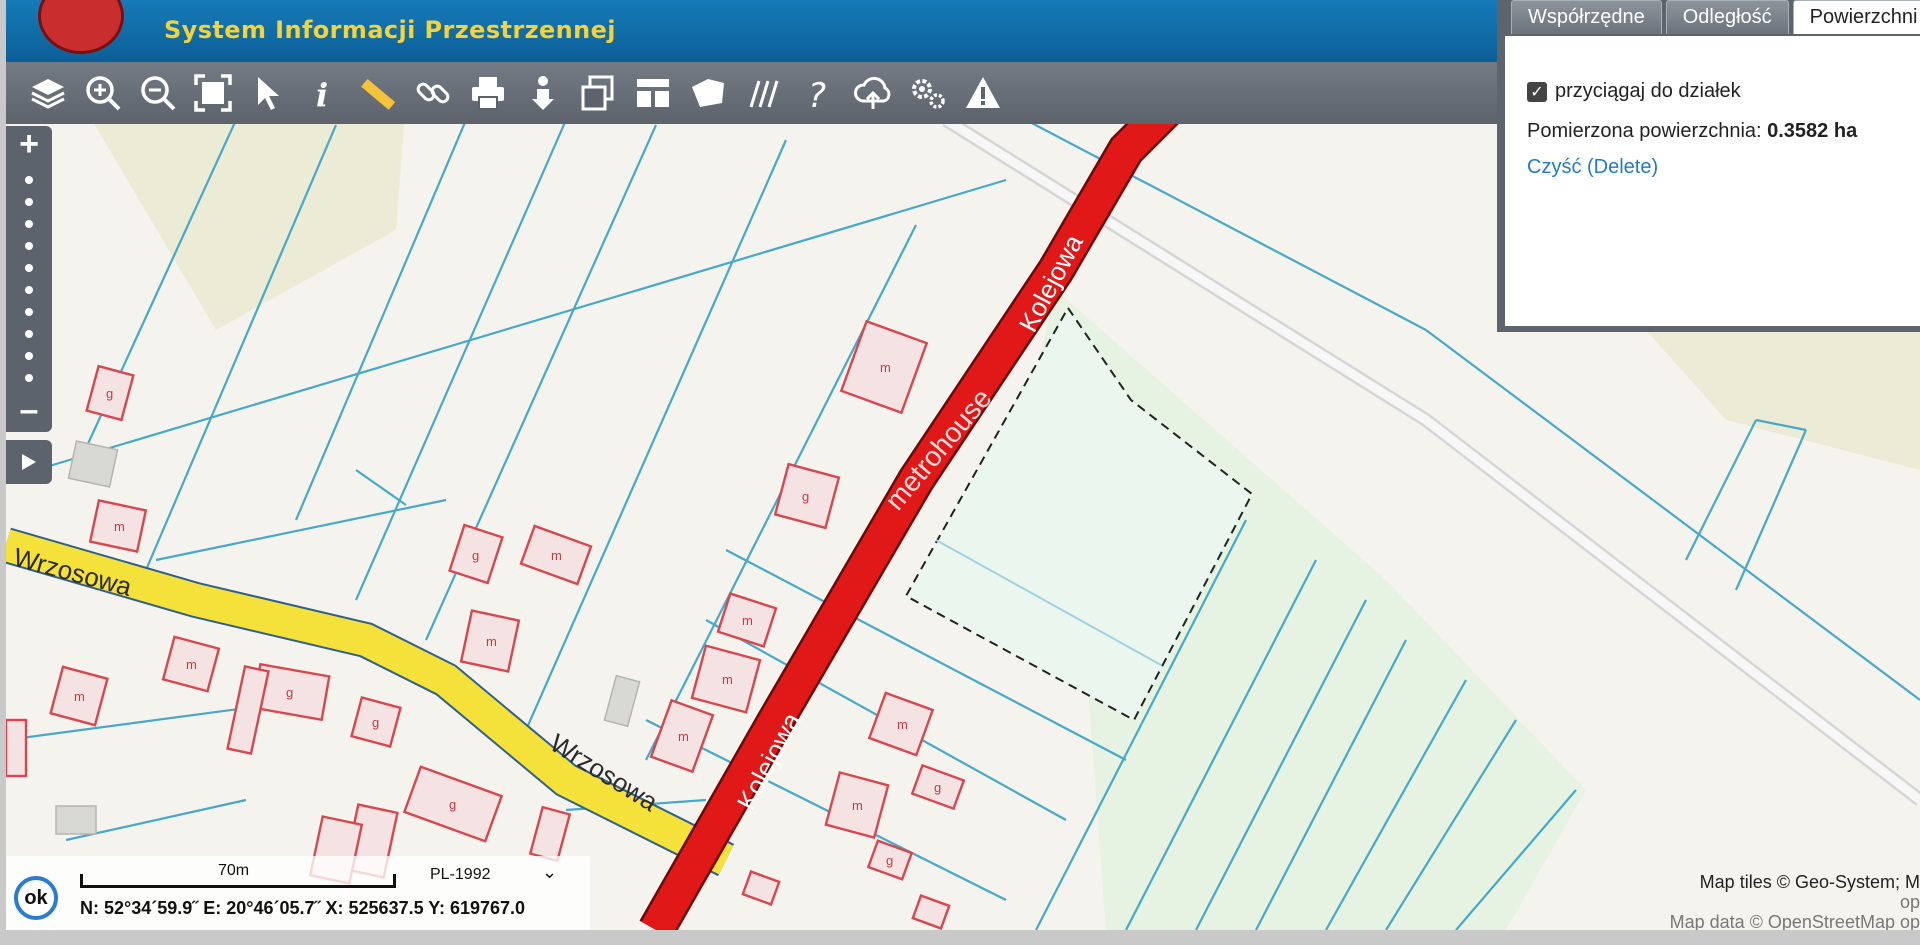 Image resolution: width=1920 pixels, height=945 pixels. Describe the element at coordinates (29, 278) in the screenshot. I see `zoom-slider: + –` at that location.